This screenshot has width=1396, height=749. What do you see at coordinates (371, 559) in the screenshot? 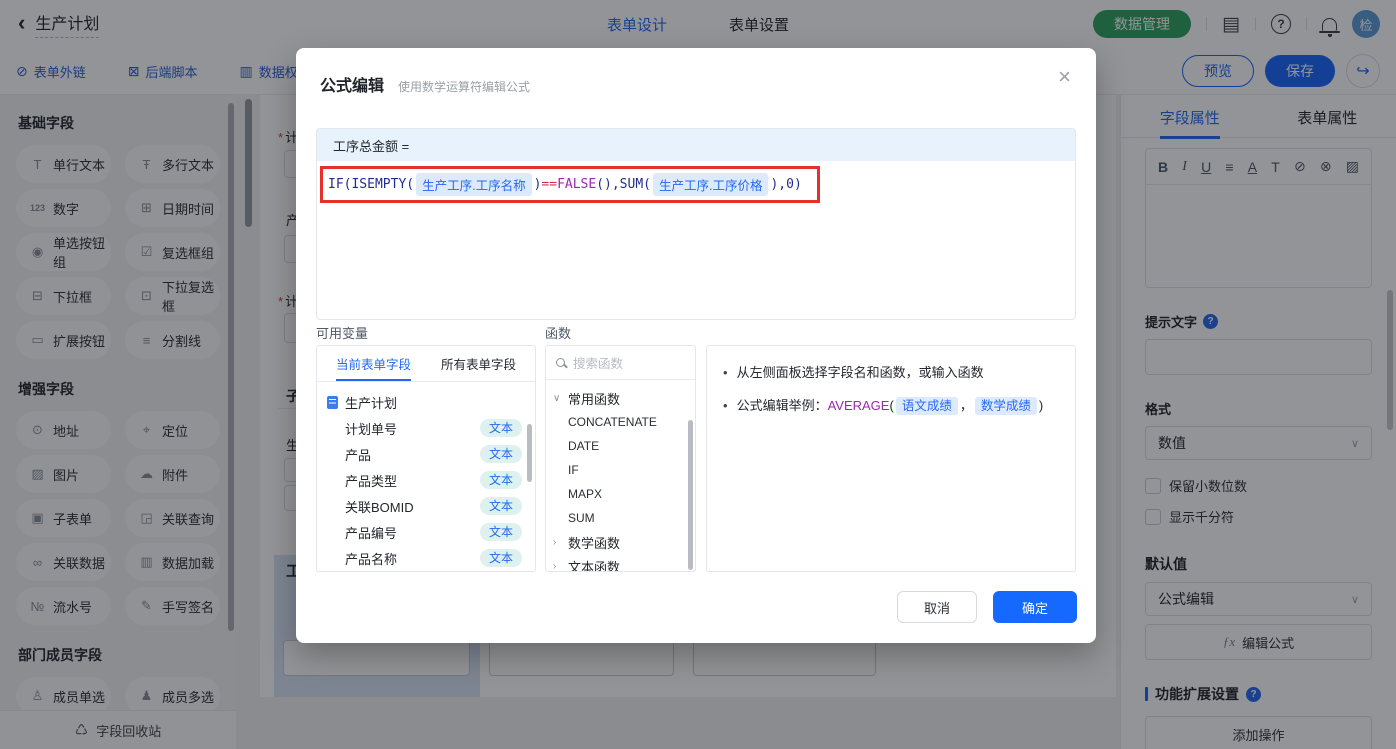
I see `variable-name: 产品名称` at bounding box center [371, 559].